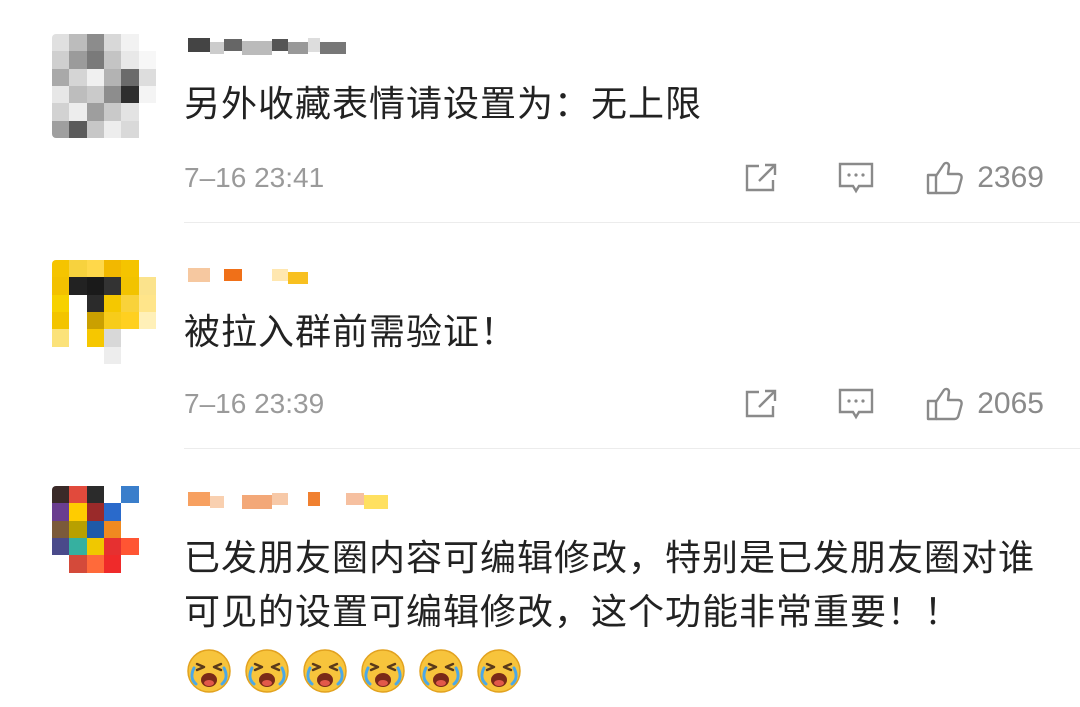  Describe the element at coordinates (1010, 177) in the screenshot. I see `like-count: 2369` at that location.